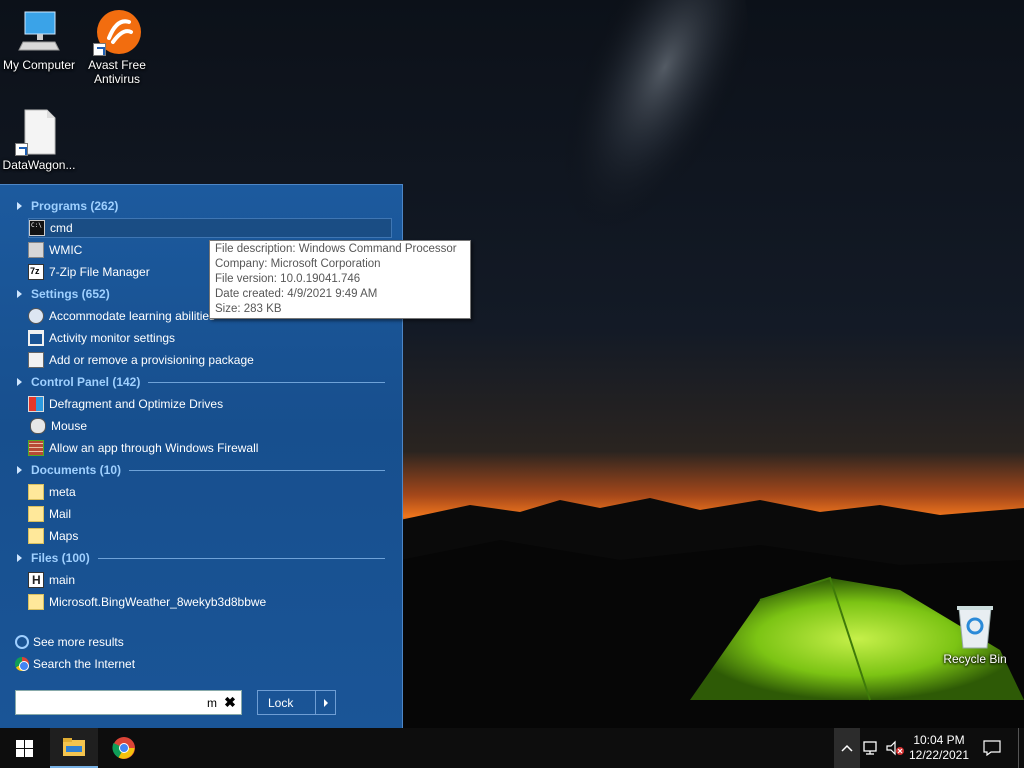 This screenshot has height=768, width=1024. Describe the element at coordinates (112, 338) in the screenshot. I see `result-label: Activity monitor settings` at that location.